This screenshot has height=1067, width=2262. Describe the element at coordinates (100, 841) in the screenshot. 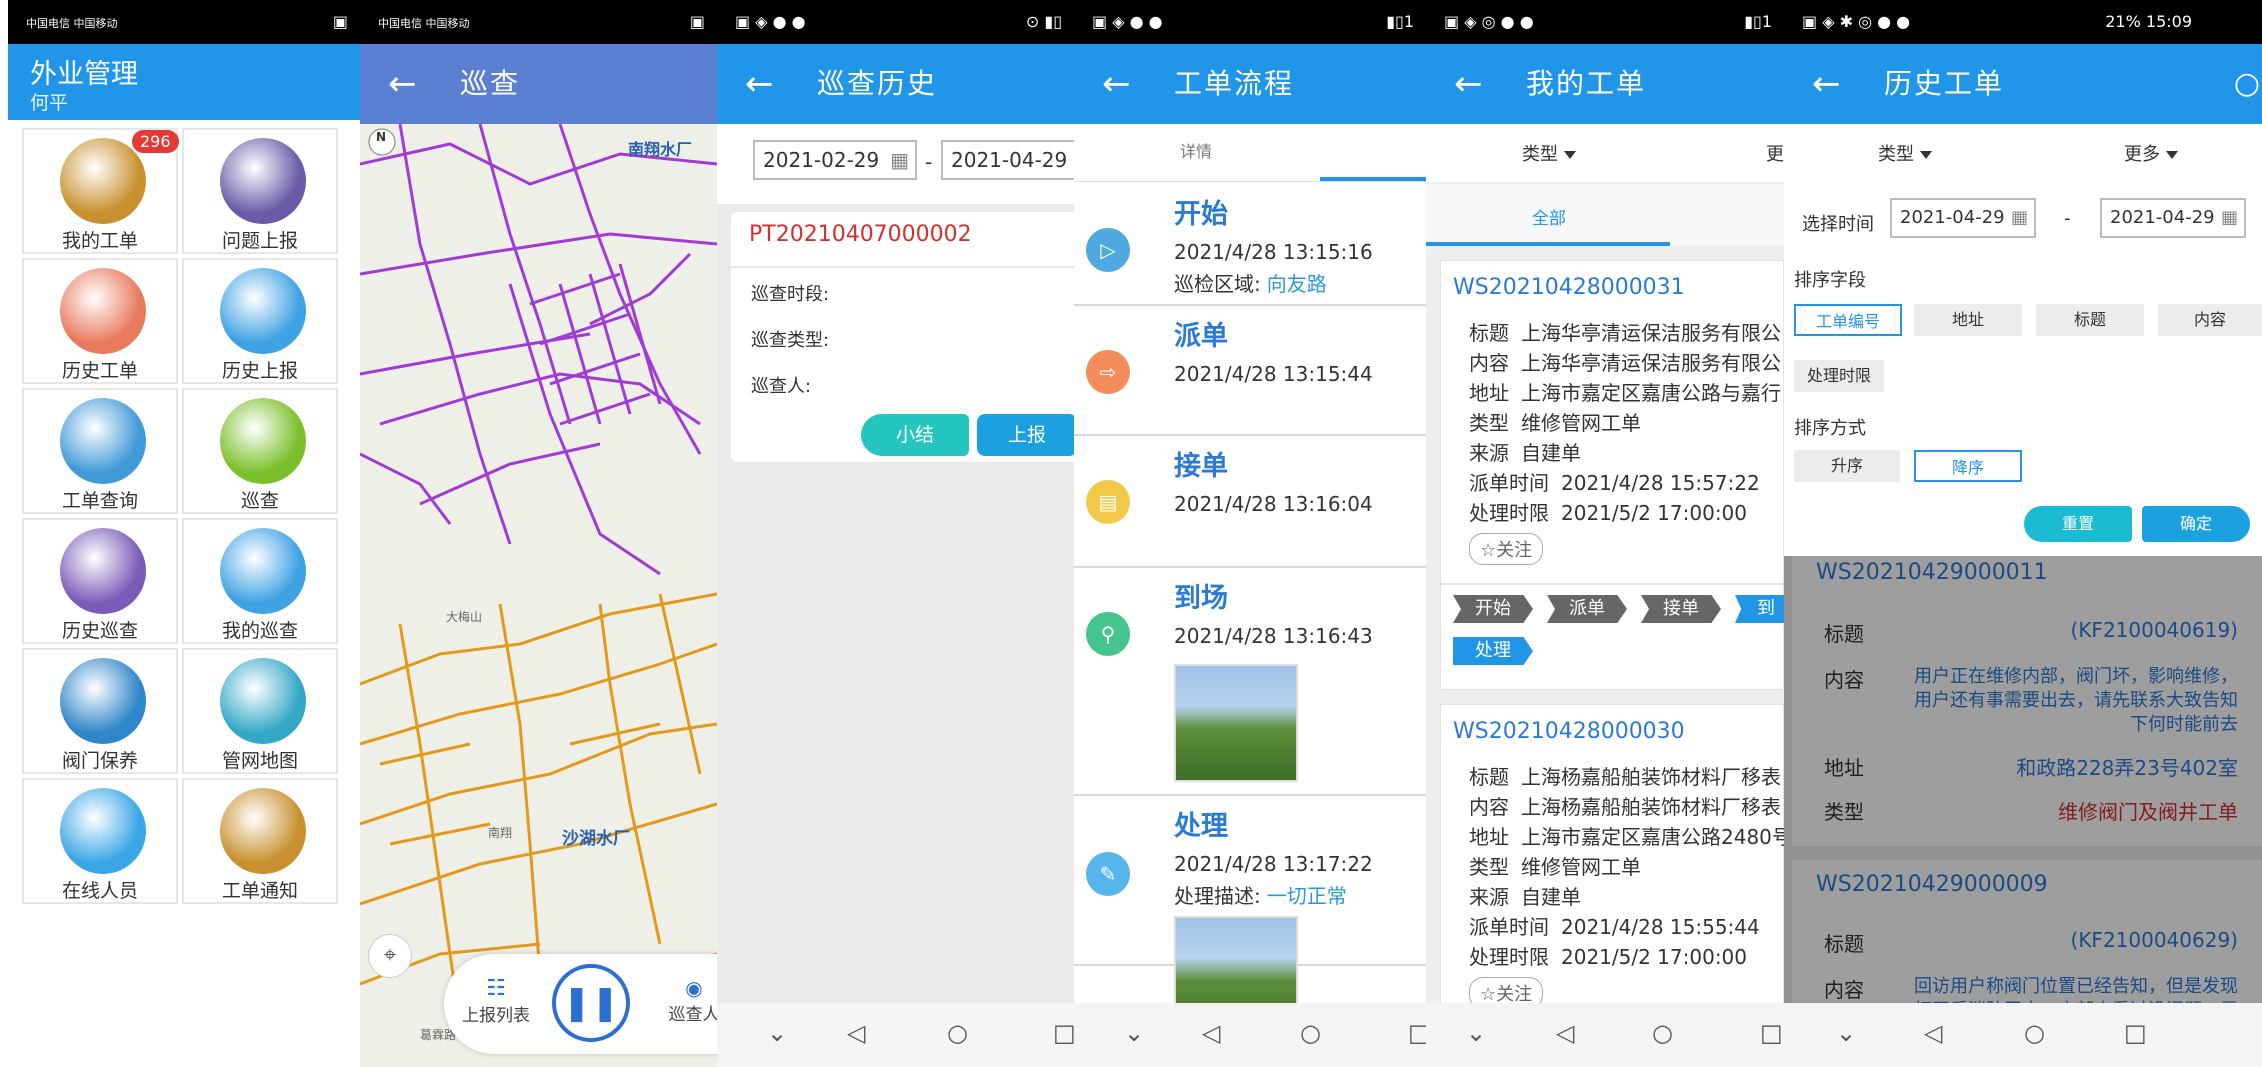

I see `tile-10: 在线人员` at that location.